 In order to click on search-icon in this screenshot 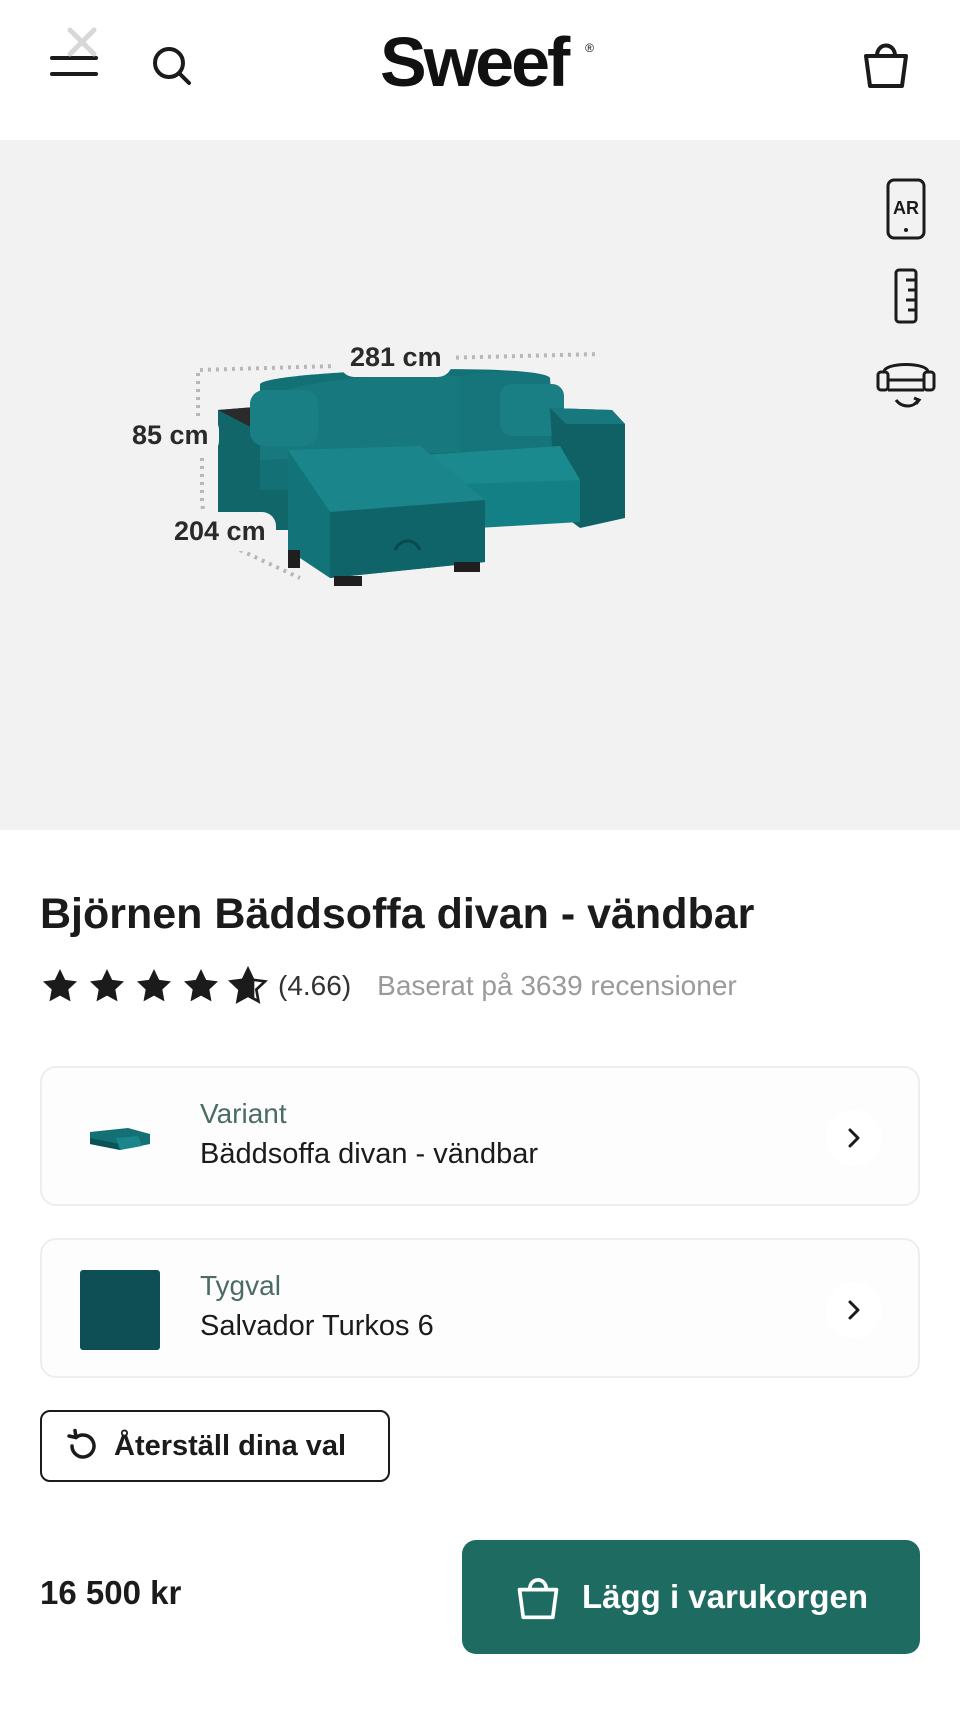, I will do `click(172, 66)`.